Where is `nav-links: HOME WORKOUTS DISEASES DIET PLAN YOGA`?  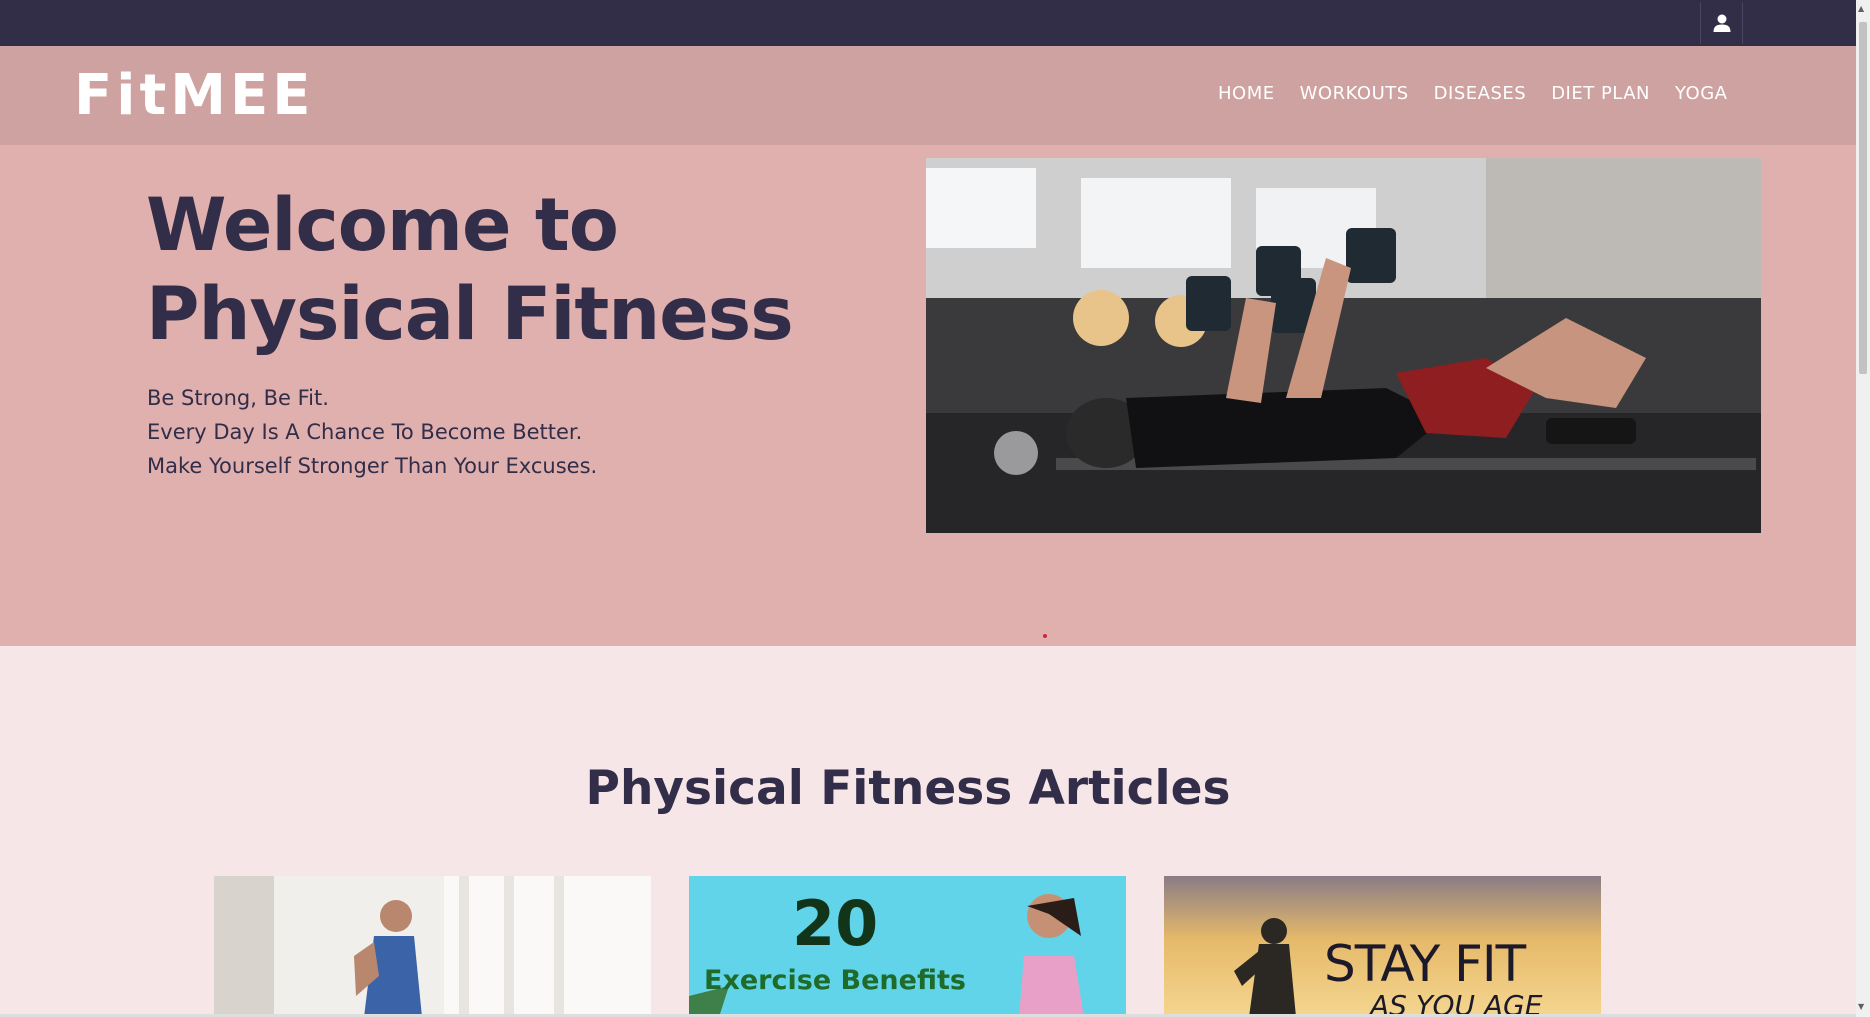
nav-links: HOME WORKOUTS DISEASES DIET PLAN YOGA is located at coordinates (1472, 94).